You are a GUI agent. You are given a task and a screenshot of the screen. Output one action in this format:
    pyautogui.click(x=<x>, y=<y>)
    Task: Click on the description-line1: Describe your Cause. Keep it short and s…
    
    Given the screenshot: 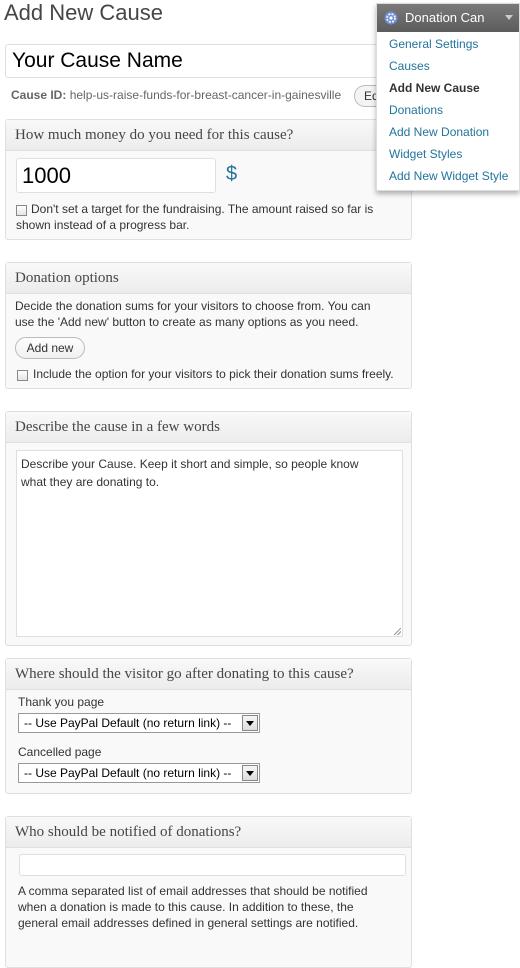 What is the action you would take?
    pyautogui.click(x=190, y=464)
    